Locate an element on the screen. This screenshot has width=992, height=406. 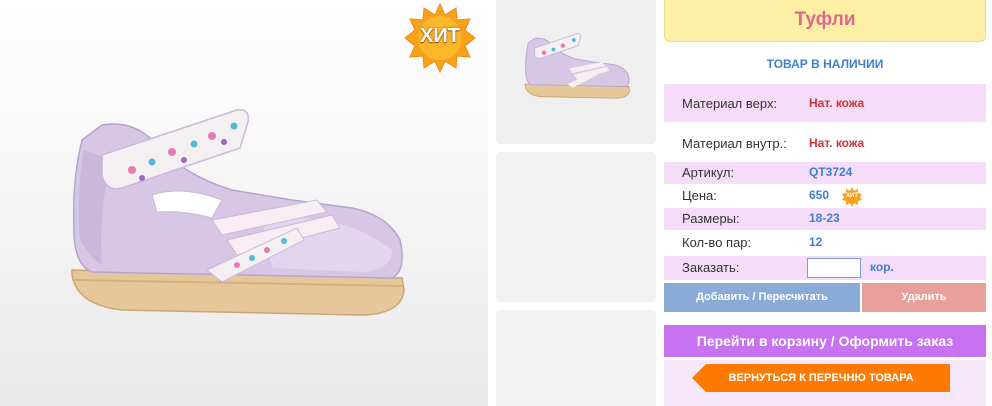
go-to-cart-button: Перейти в корзину / Оформить заказ is located at coordinates (825, 341).